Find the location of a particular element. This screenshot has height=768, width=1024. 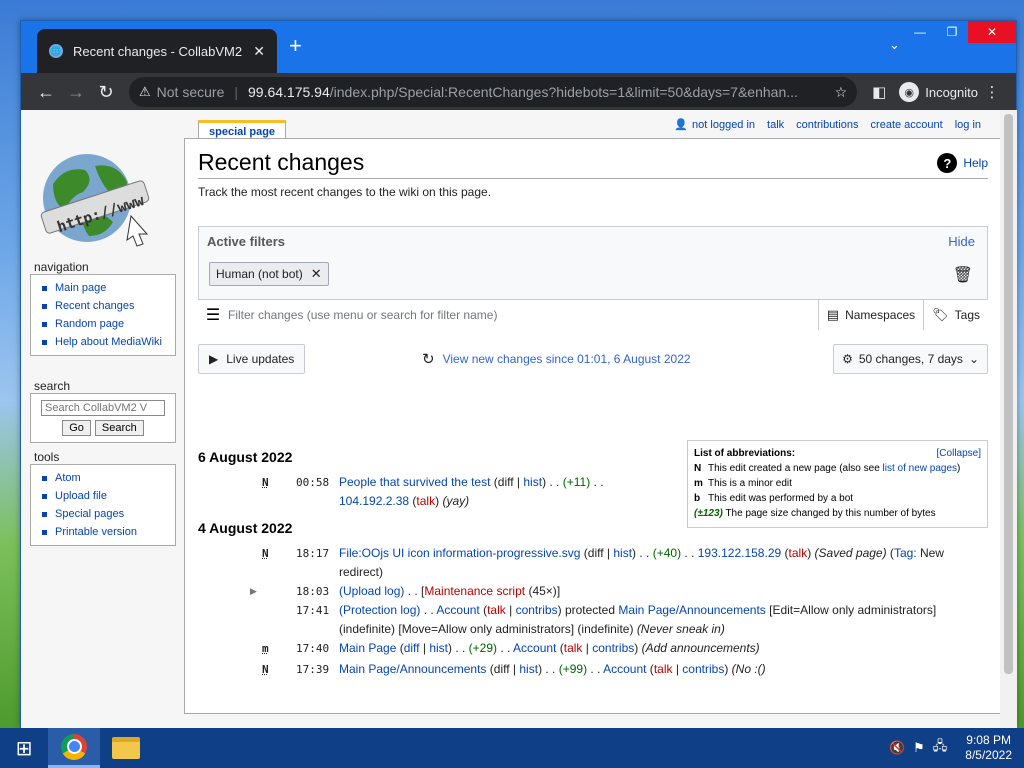

contributions-link: contributions is located at coordinates (827, 125).